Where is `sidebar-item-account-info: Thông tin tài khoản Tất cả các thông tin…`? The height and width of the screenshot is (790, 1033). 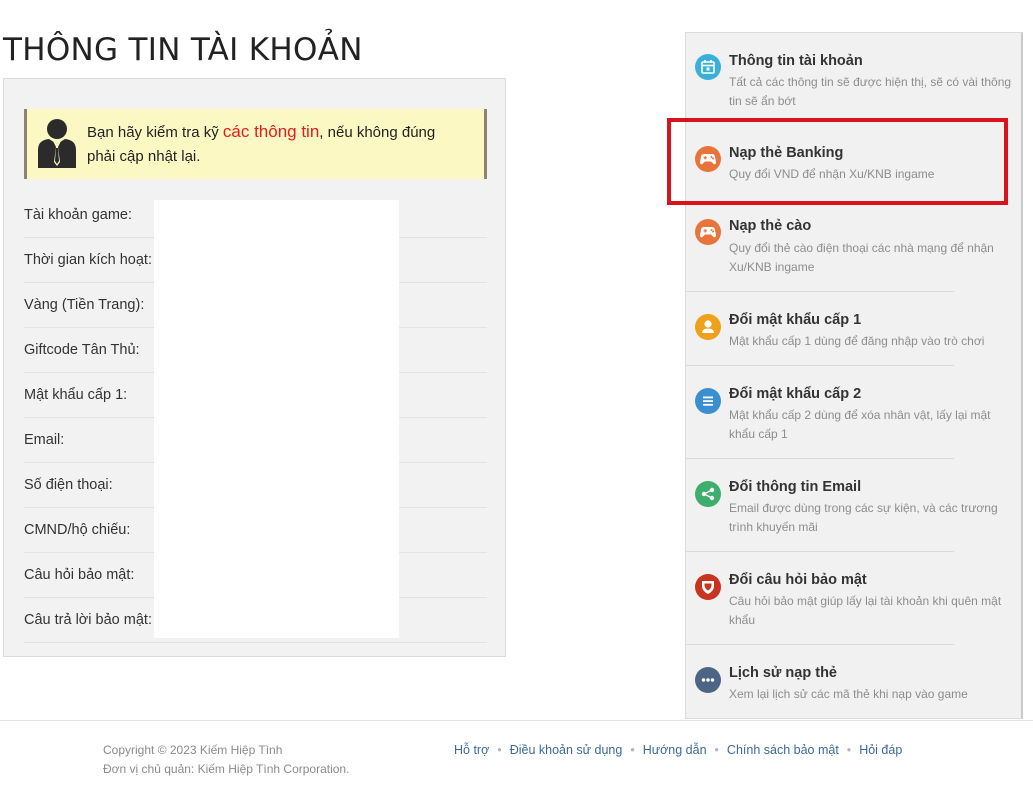 sidebar-item-account-info: Thông tin tài khoản Tất cả các thông tin… is located at coordinates (848, 76).